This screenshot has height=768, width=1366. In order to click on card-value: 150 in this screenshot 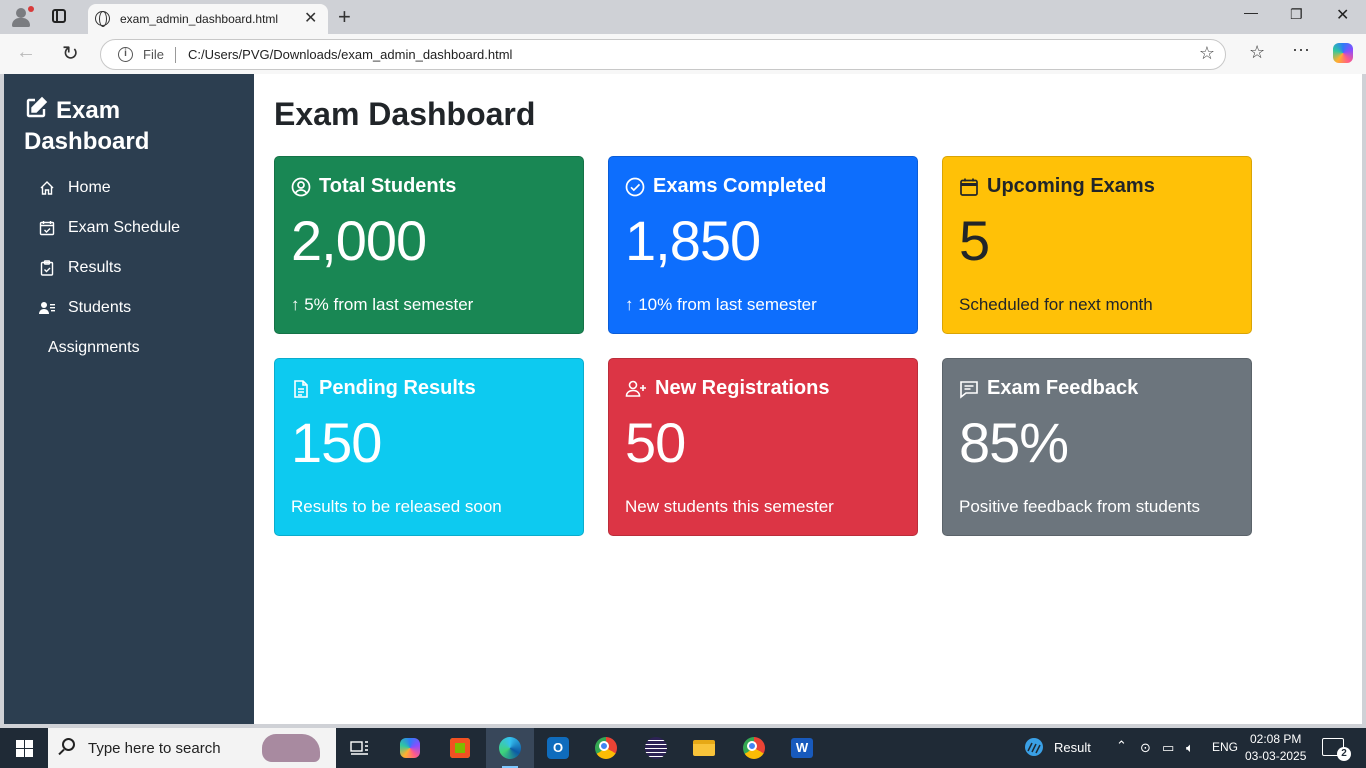, I will do `click(336, 442)`.